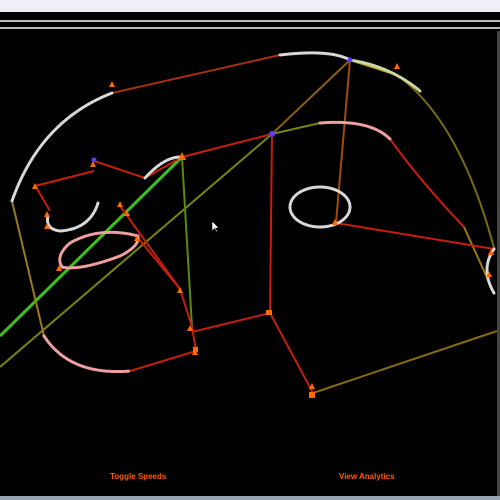  What do you see at coordinates (355, 130) in the screenshot?
I see `curve-mid-arc` at bounding box center [355, 130].